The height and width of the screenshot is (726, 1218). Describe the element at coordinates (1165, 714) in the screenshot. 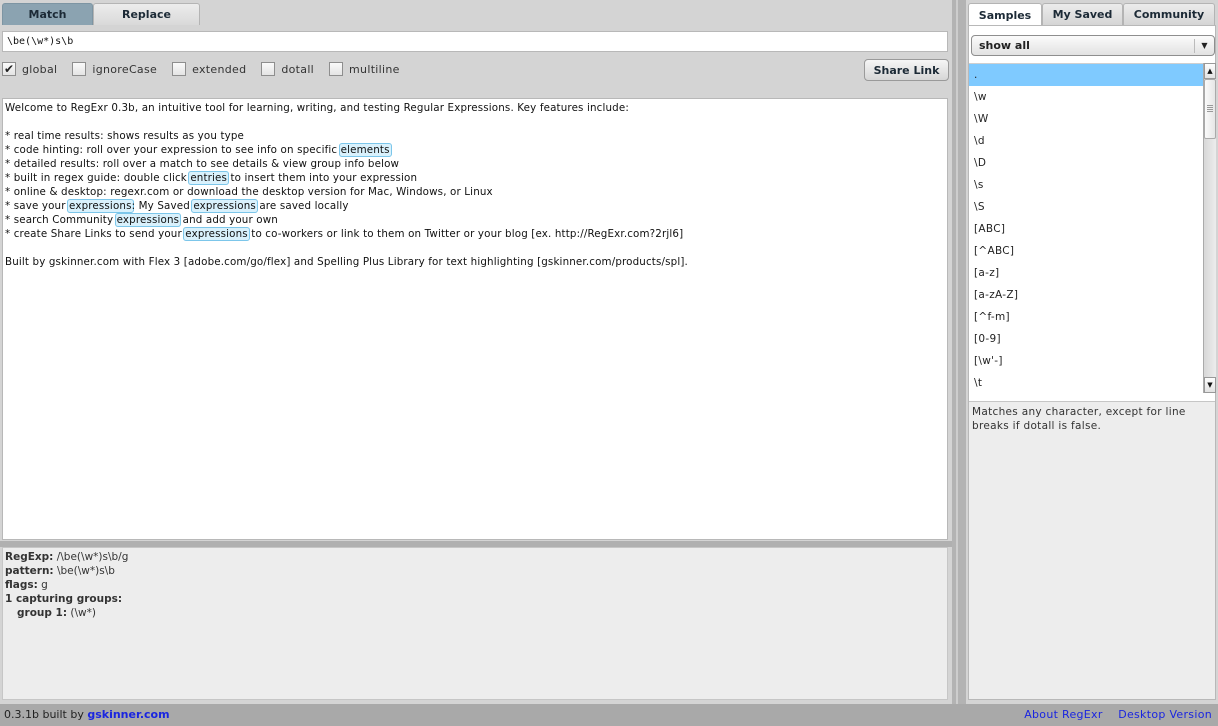

I see `desktop-version-link: Desktop Version` at that location.